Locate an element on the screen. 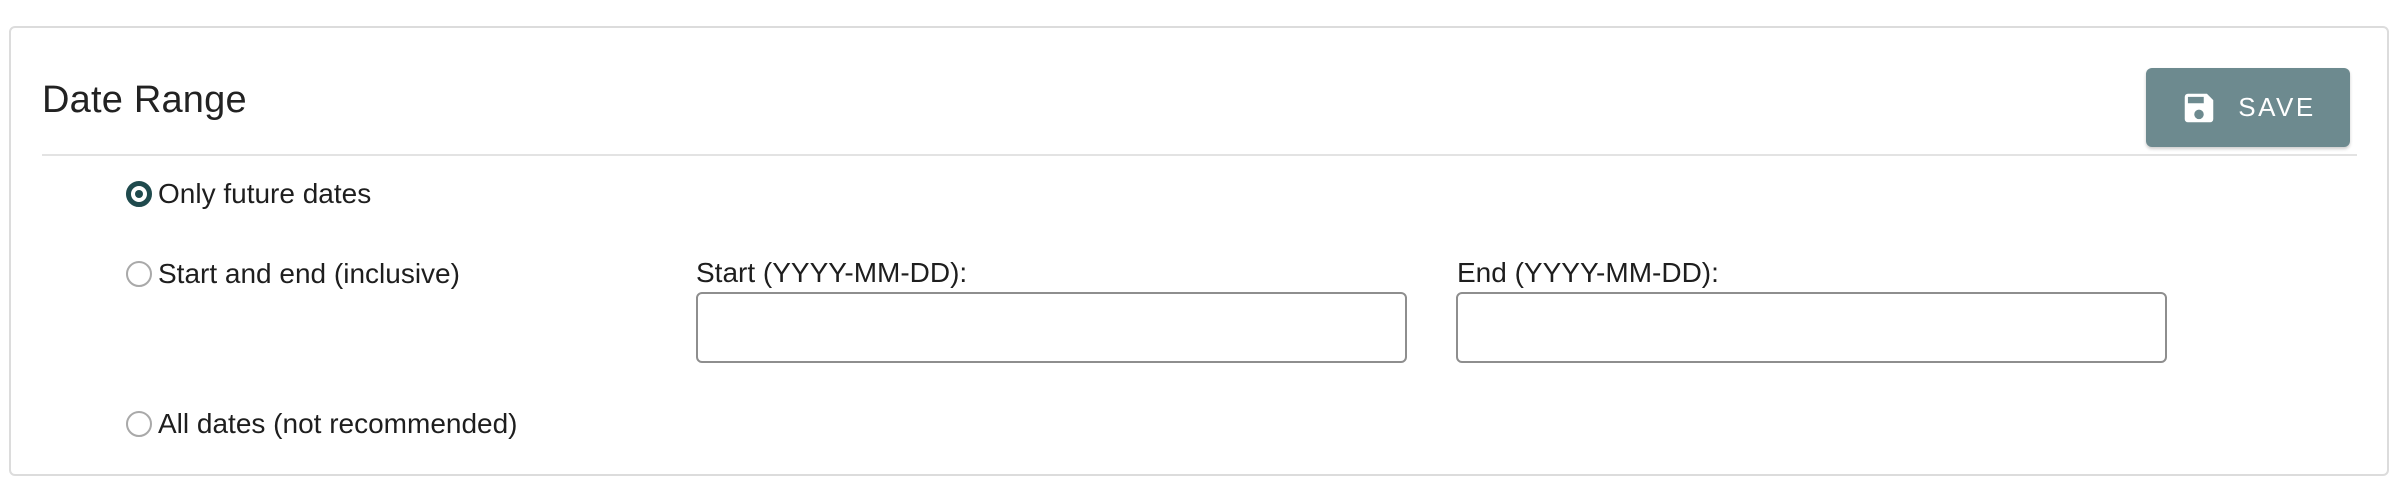 The width and height of the screenshot is (2400, 486). radio-option-range: Start and end (inclusive) is located at coordinates (293, 274).